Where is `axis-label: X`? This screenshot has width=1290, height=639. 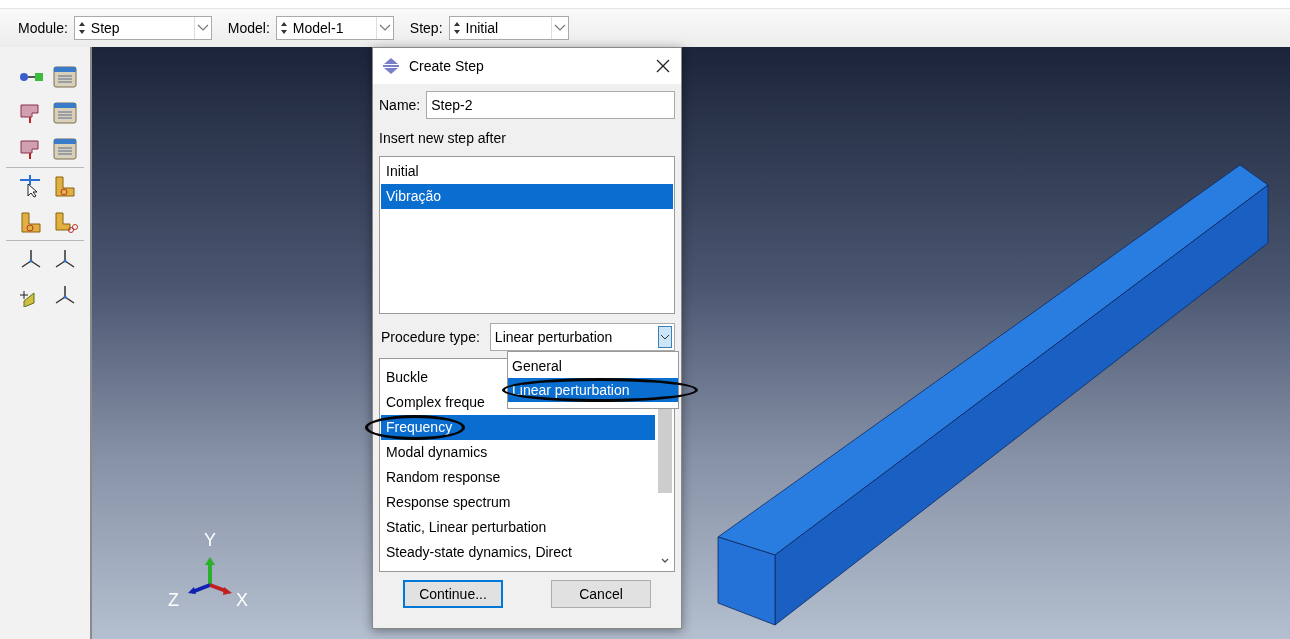
axis-label: X is located at coordinates (242, 600).